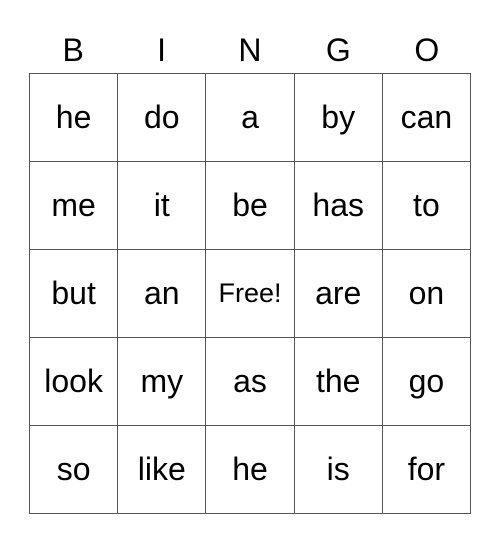 The height and width of the screenshot is (544, 500). Describe the element at coordinates (426, 118) in the screenshot. I see `bingo-cell: can` at that location.